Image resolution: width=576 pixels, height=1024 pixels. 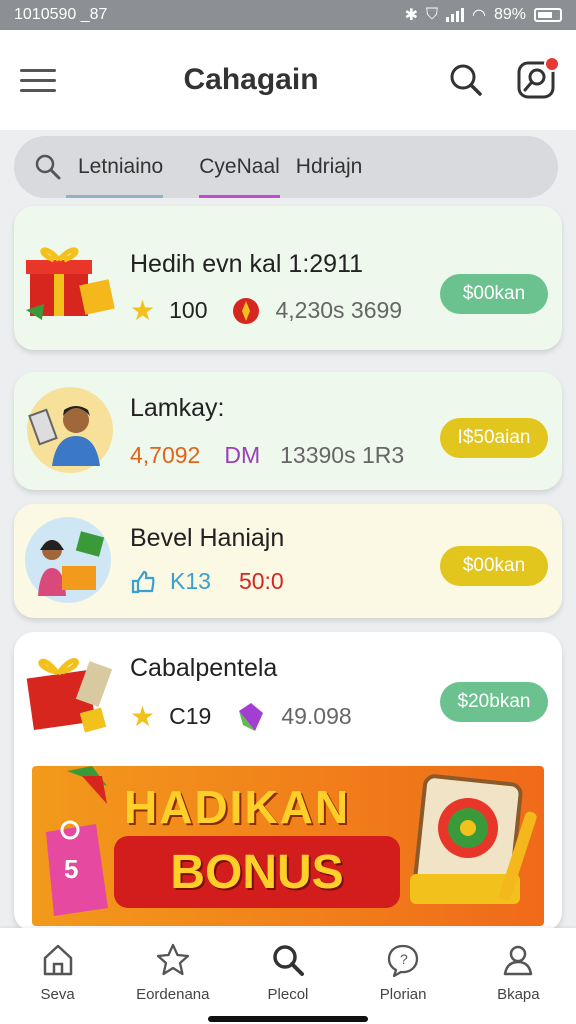 I want to click on notifications-button, so click(x=538, y=78).